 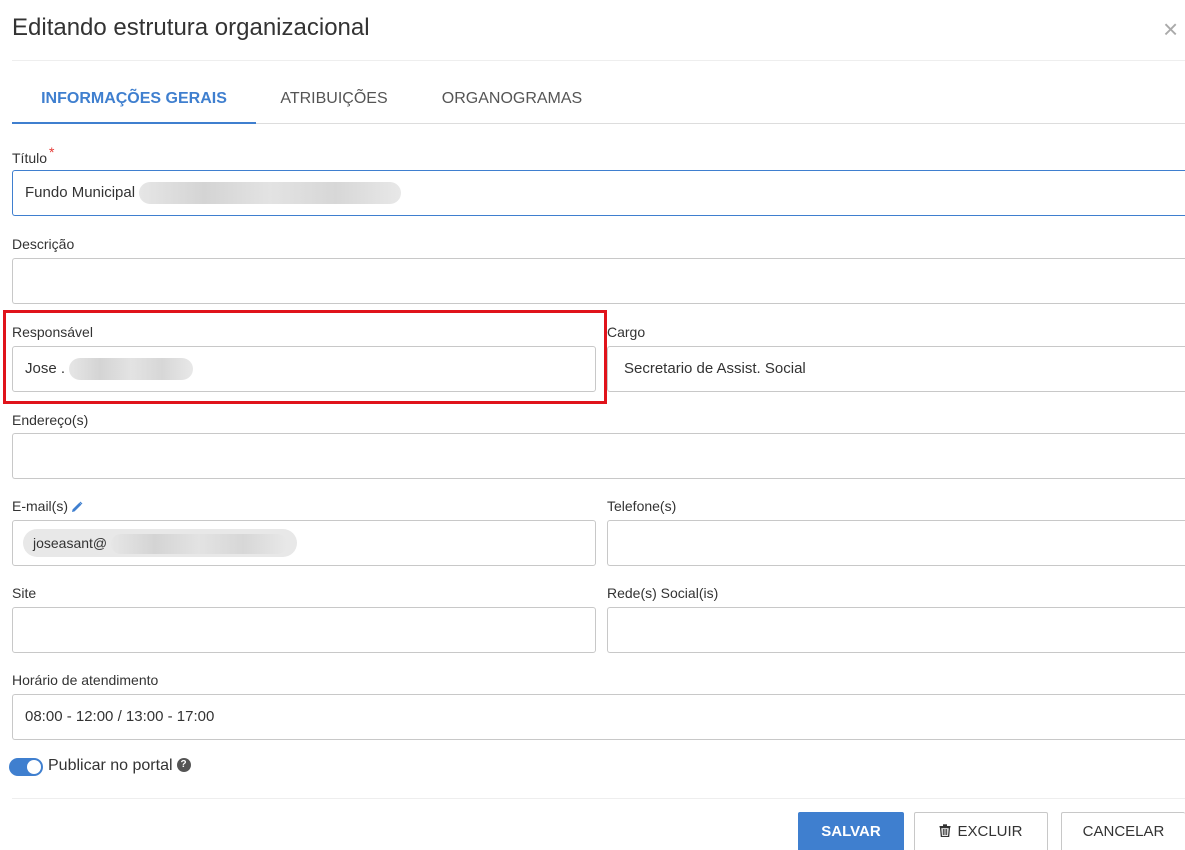 I want to click on telefone-label: Telefone(s), so click(x=642, y=506).